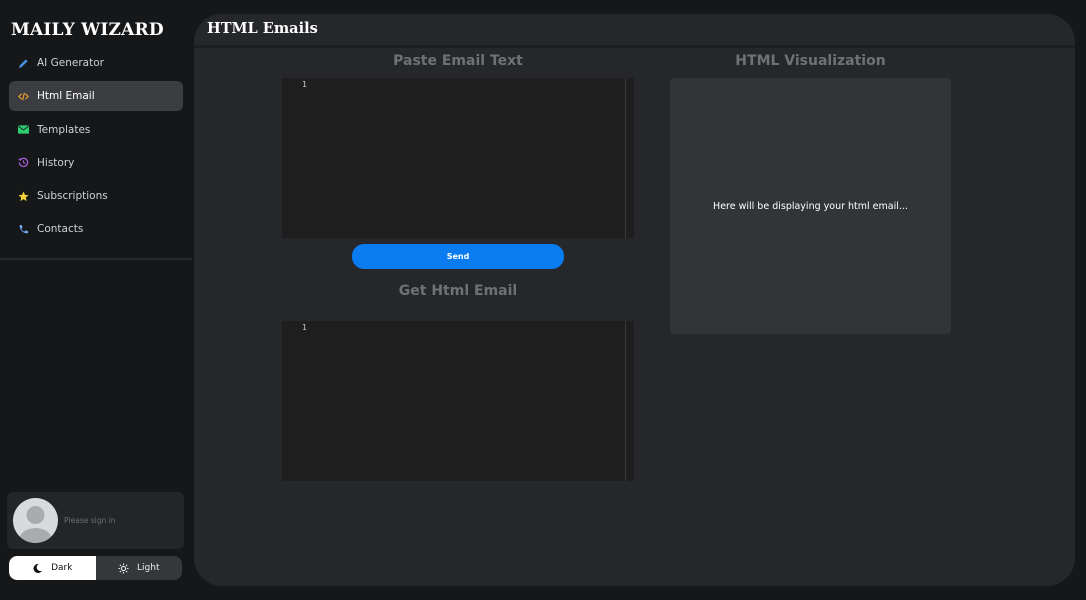  I want to click on sidebar-item-ai-generator: AI Generator, so click(96, 63).